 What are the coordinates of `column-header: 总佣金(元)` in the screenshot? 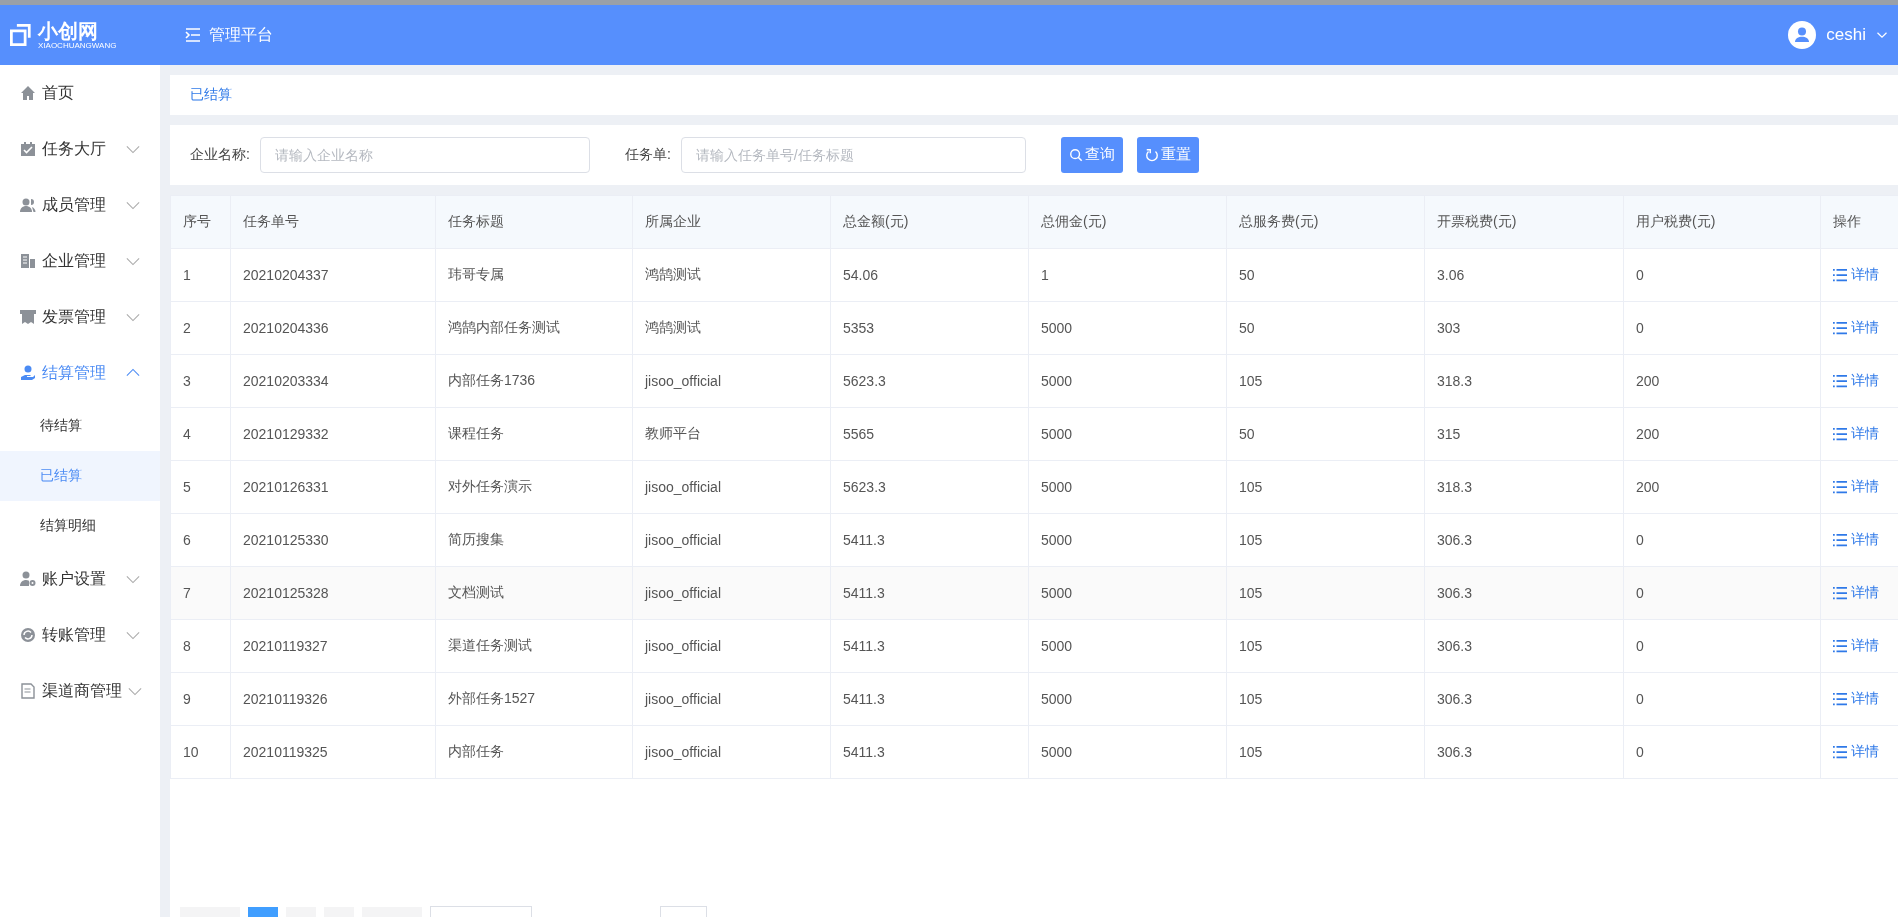 It's located at (1127, 222).